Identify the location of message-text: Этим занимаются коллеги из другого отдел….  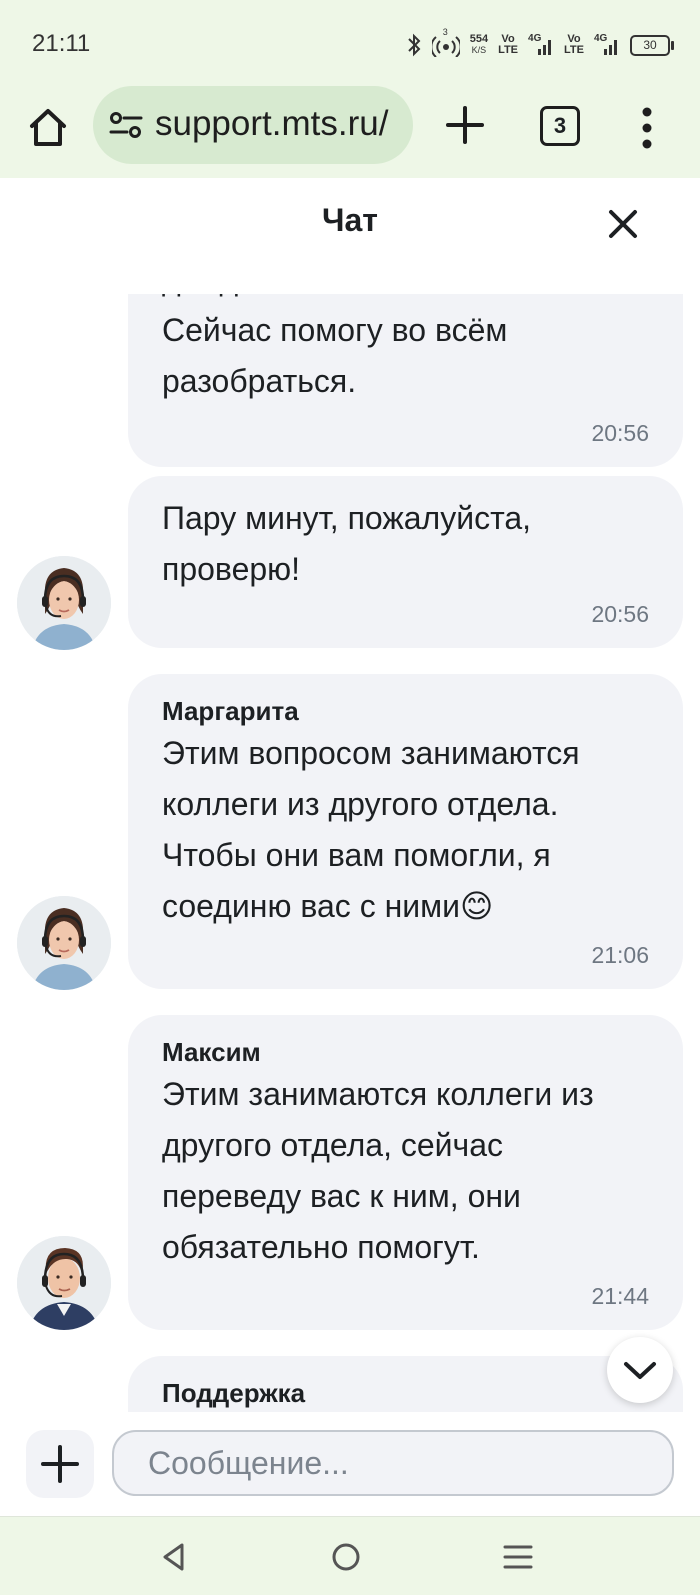
(378, 1170).